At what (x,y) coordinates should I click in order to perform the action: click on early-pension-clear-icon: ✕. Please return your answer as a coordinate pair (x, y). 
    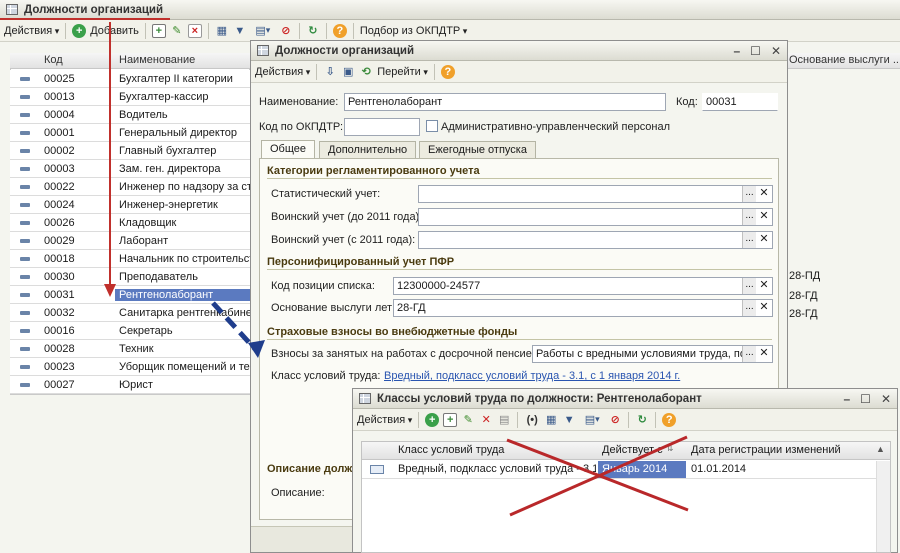
    Looking at the image, I should click on (764, 354).